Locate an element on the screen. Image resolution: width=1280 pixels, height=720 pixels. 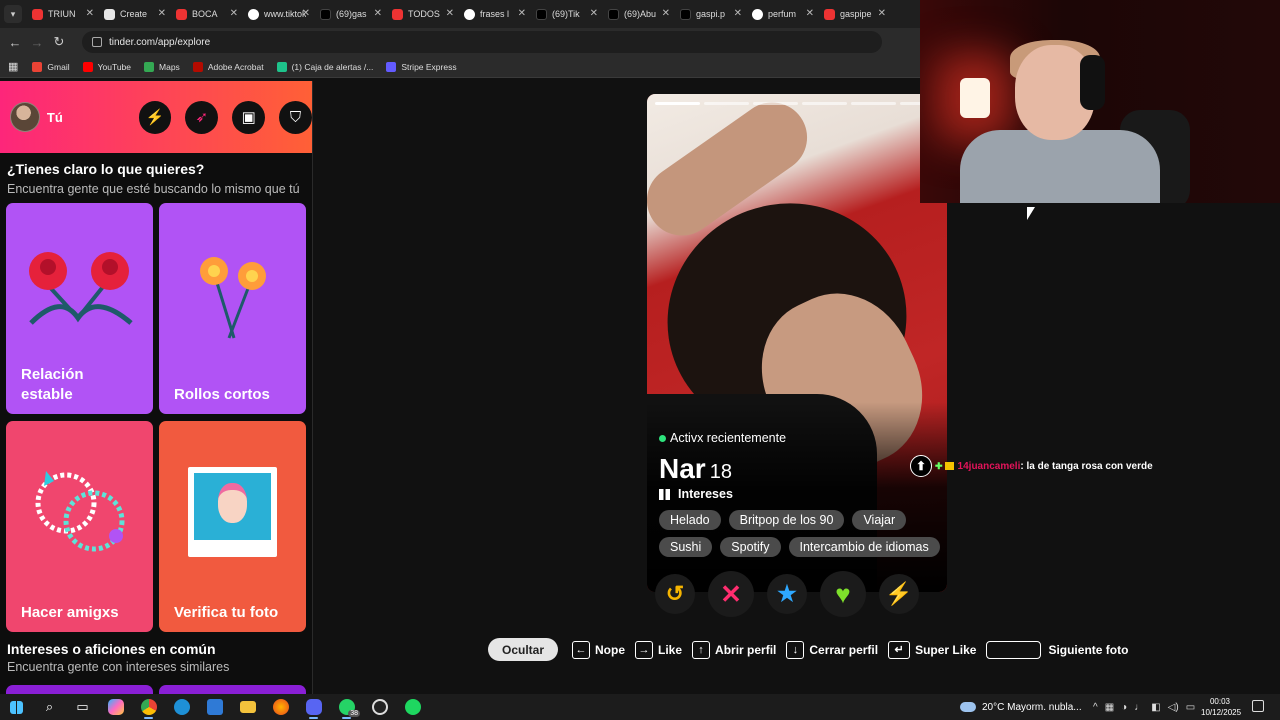
microphone-icon: ♩ is located at coordinates (1139, 707).